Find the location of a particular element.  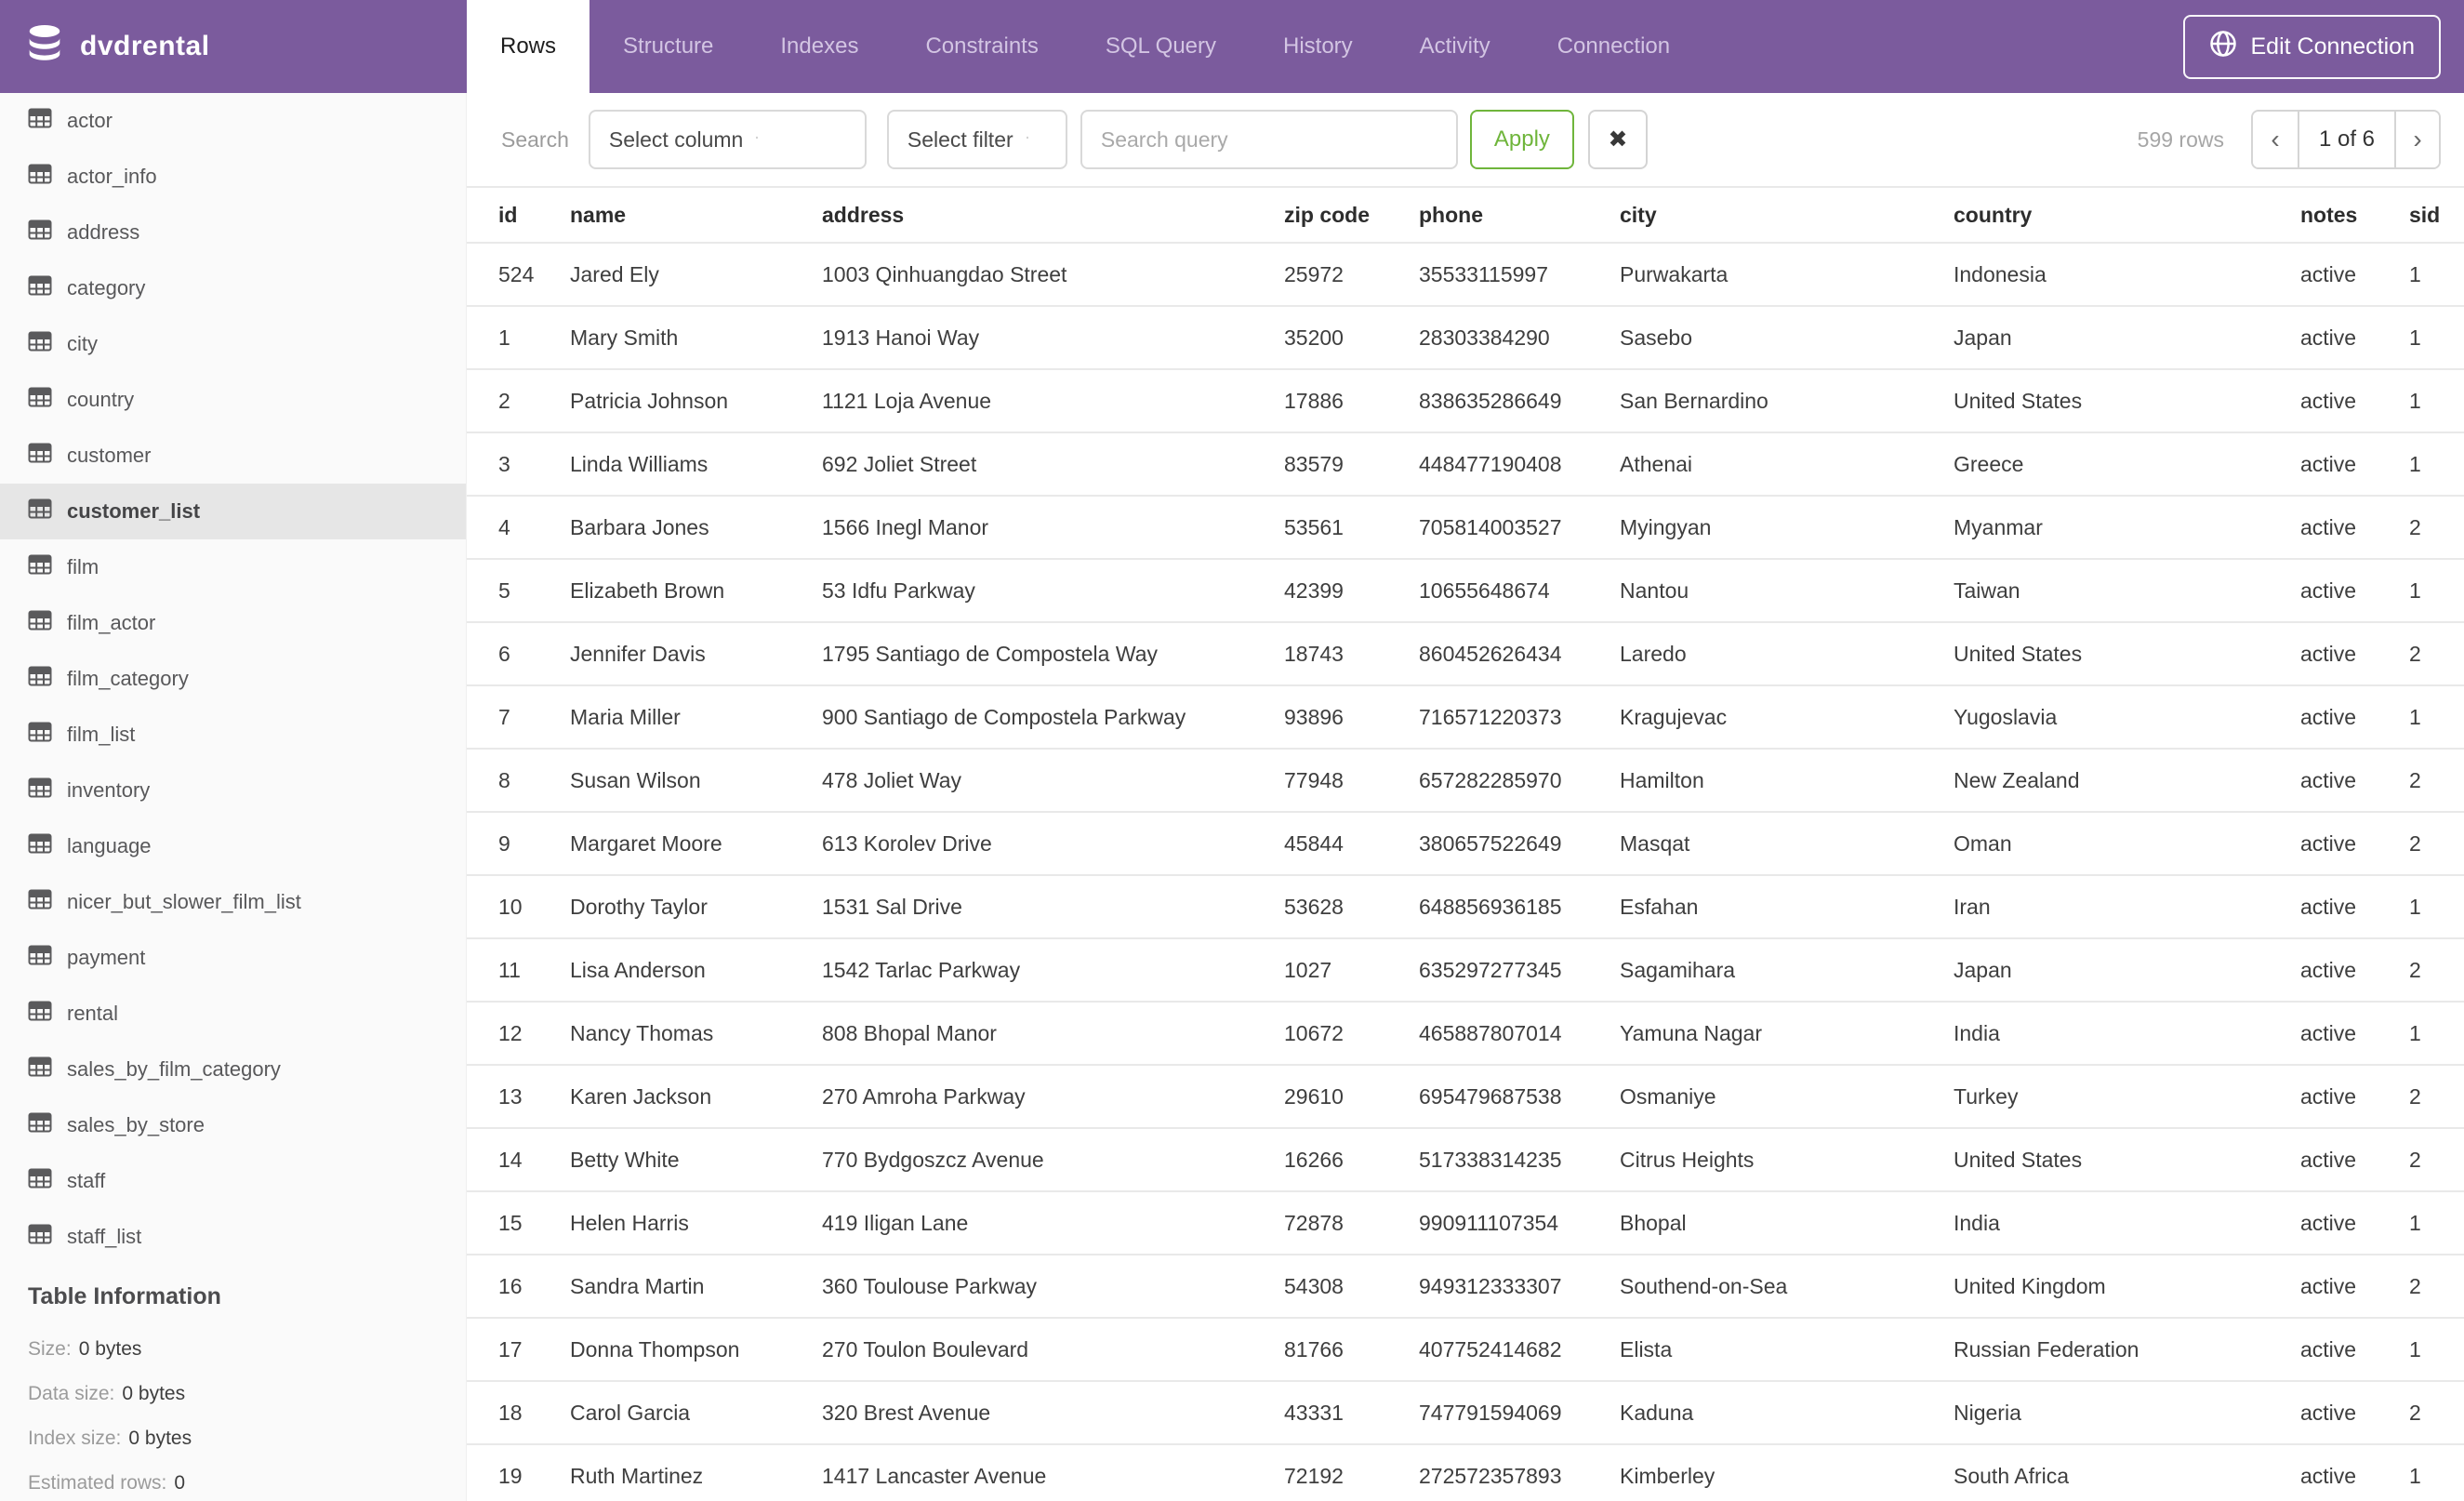

tab: Structure is located at coordinates (668, 46).